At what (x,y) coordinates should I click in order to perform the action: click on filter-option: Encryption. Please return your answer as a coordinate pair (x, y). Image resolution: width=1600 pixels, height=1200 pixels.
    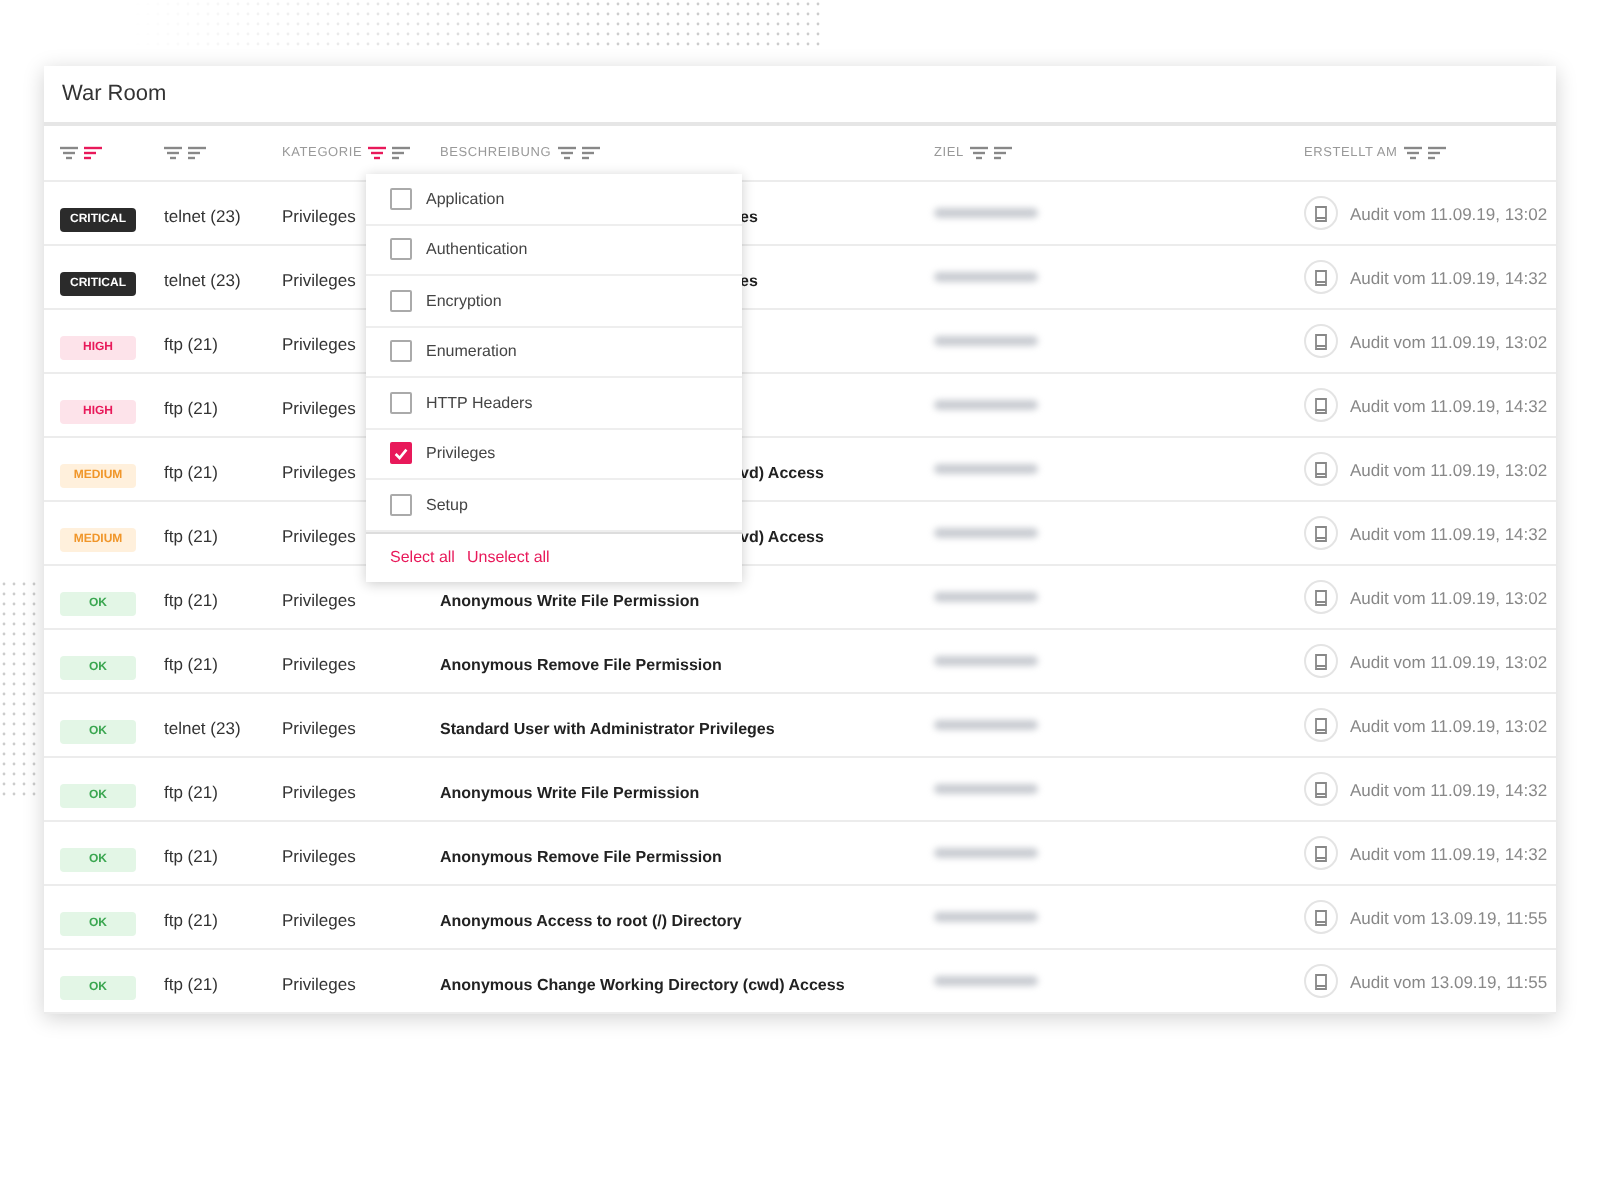
    Looking at the image, I should click on (464, 300).